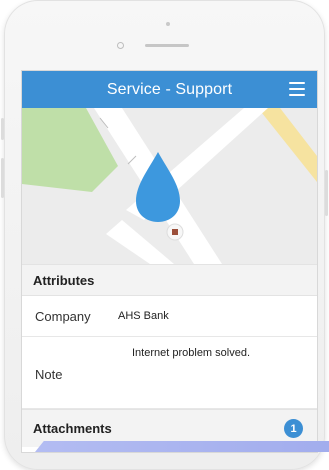 The image size is (329, 470). I want to click on attributes-header: Attributes, so click(169, 280).